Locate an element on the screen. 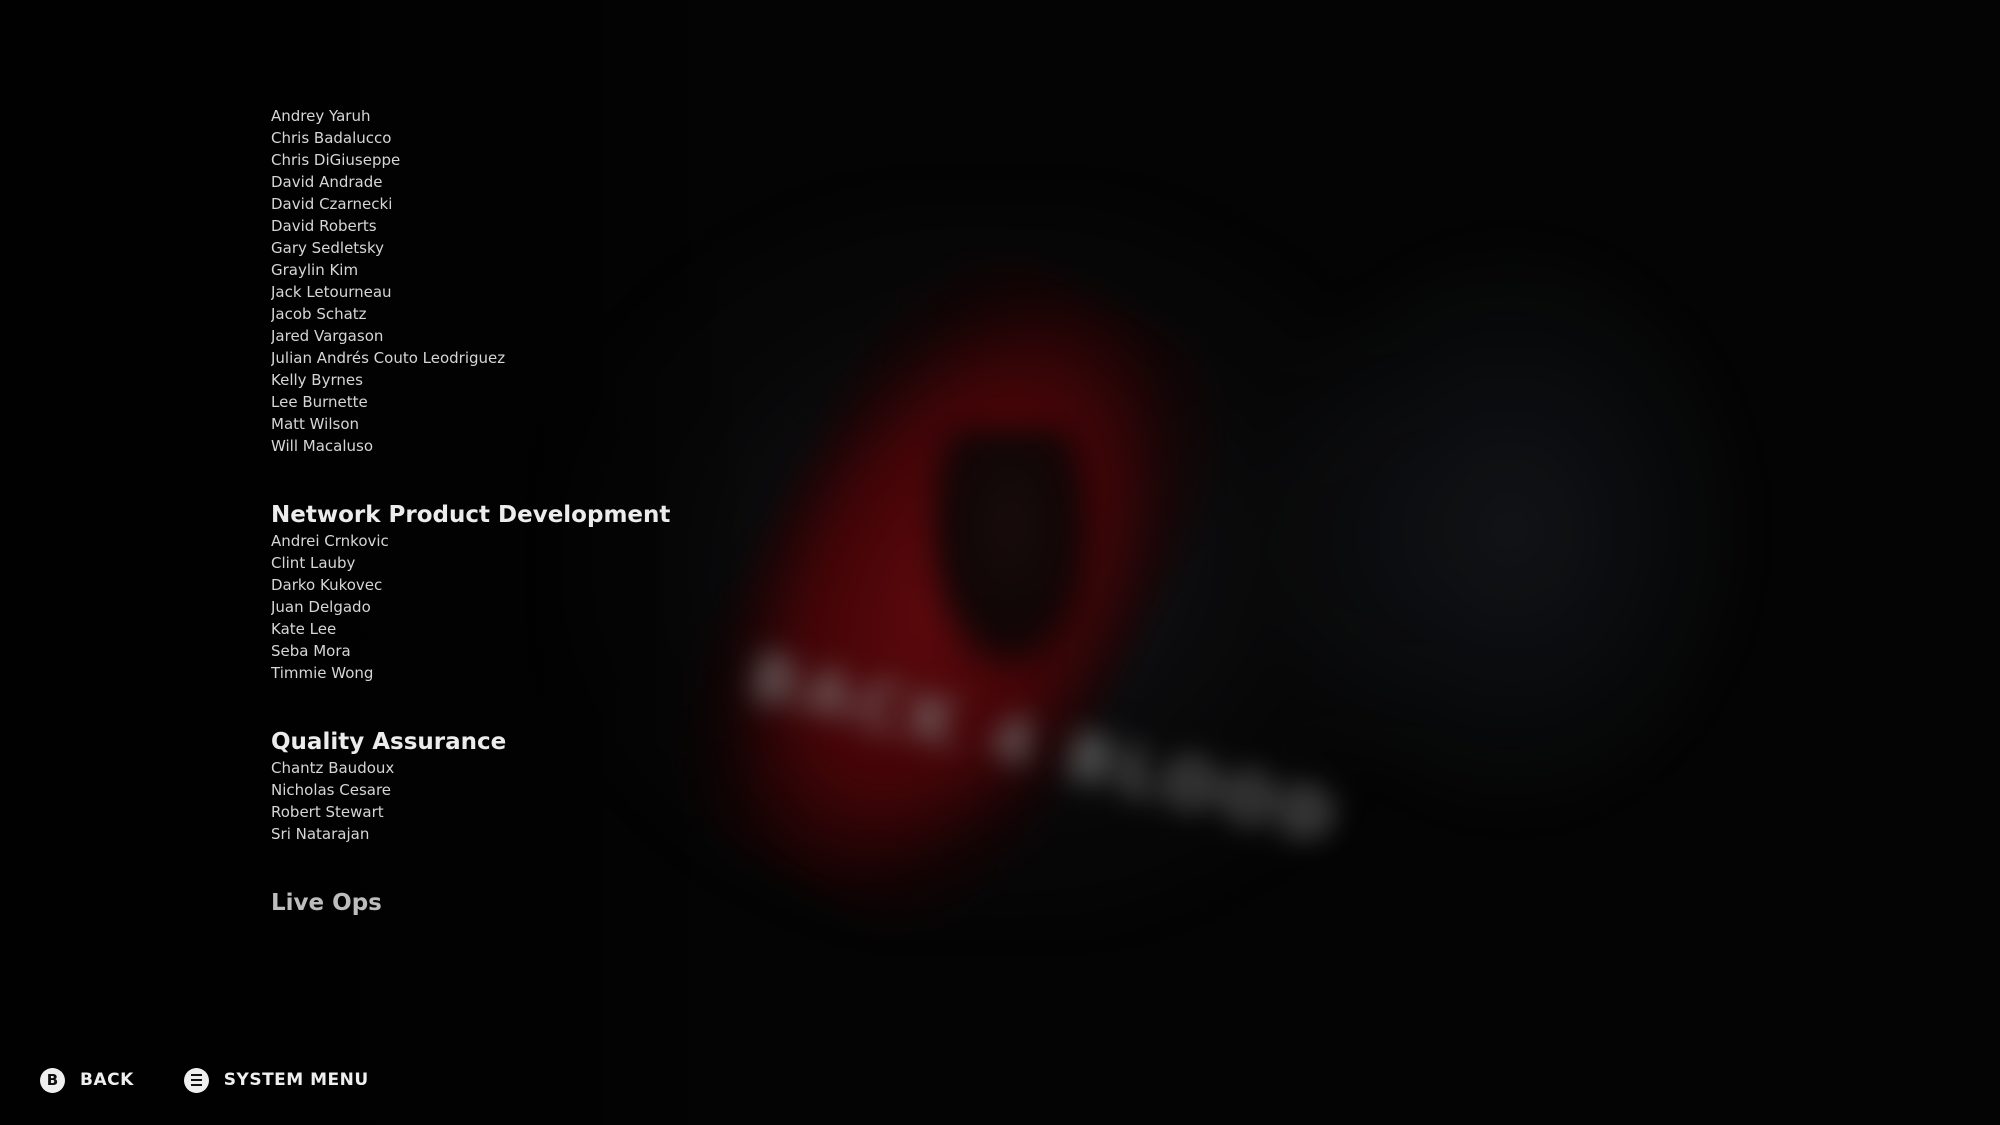  credit-name: Darko Kukovec is located at coordinates (327, 585).